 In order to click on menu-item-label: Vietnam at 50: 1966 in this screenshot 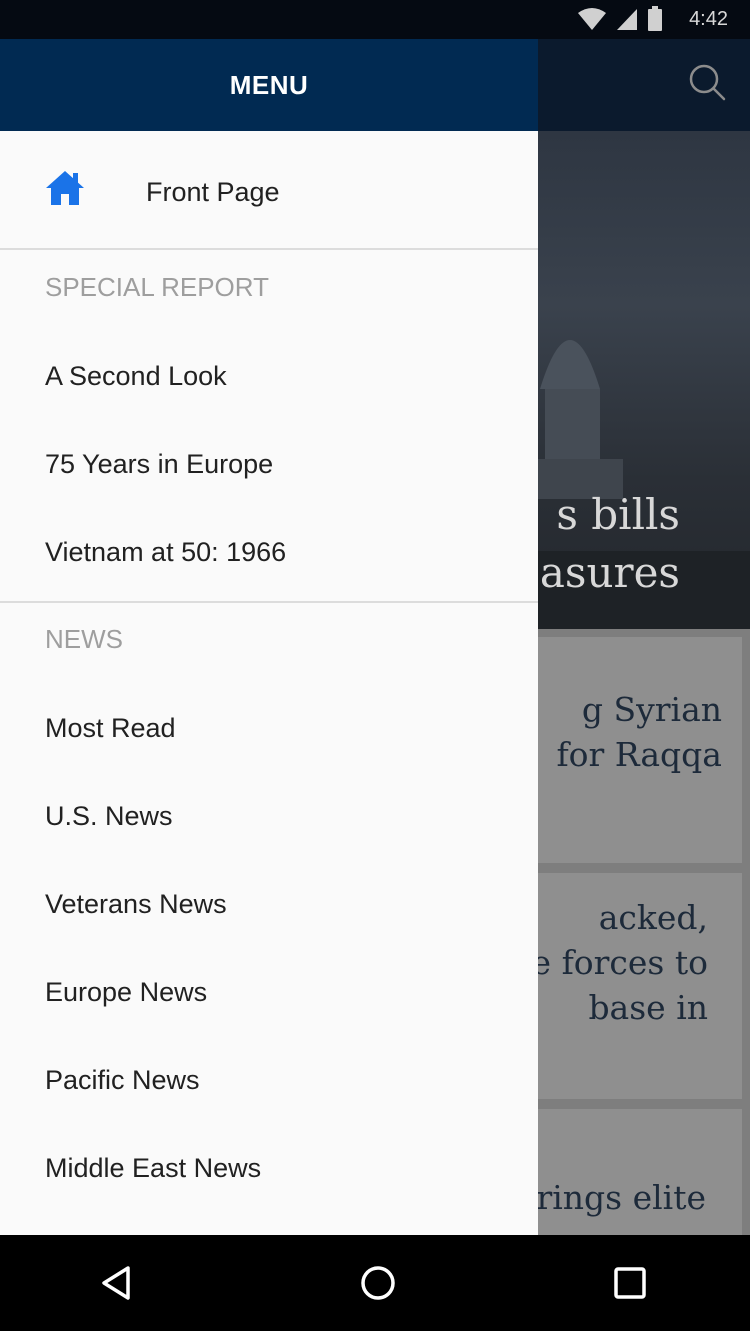, I will do `click(166, 552)`.